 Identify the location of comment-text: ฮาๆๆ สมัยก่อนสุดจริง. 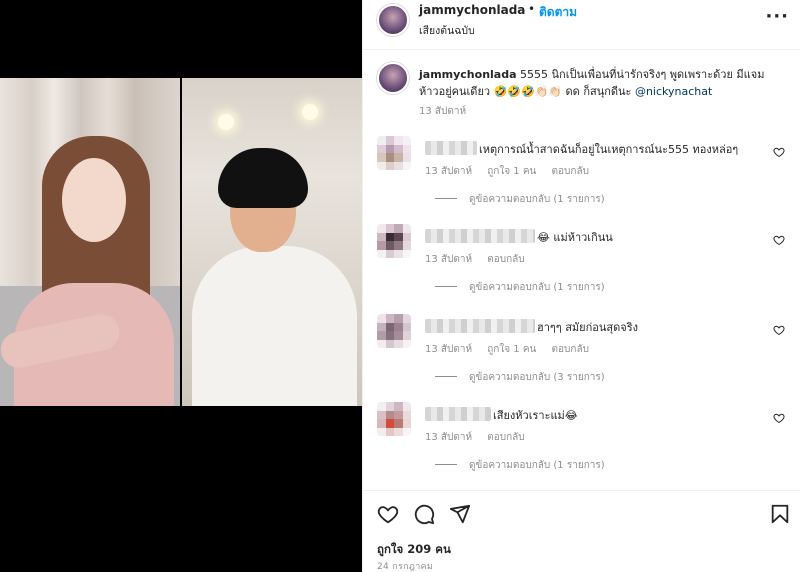
(531, 327).